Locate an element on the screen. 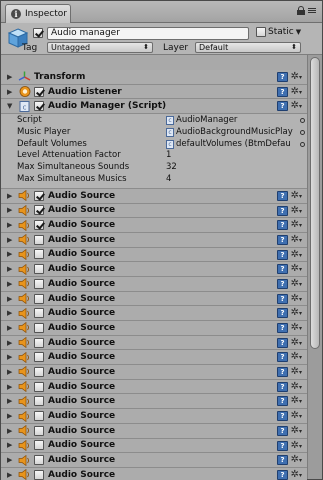 Image resolution: width=323 pixels, height=480 pixels. gameobject-active-checkbox is located at coordinates (38, 33).